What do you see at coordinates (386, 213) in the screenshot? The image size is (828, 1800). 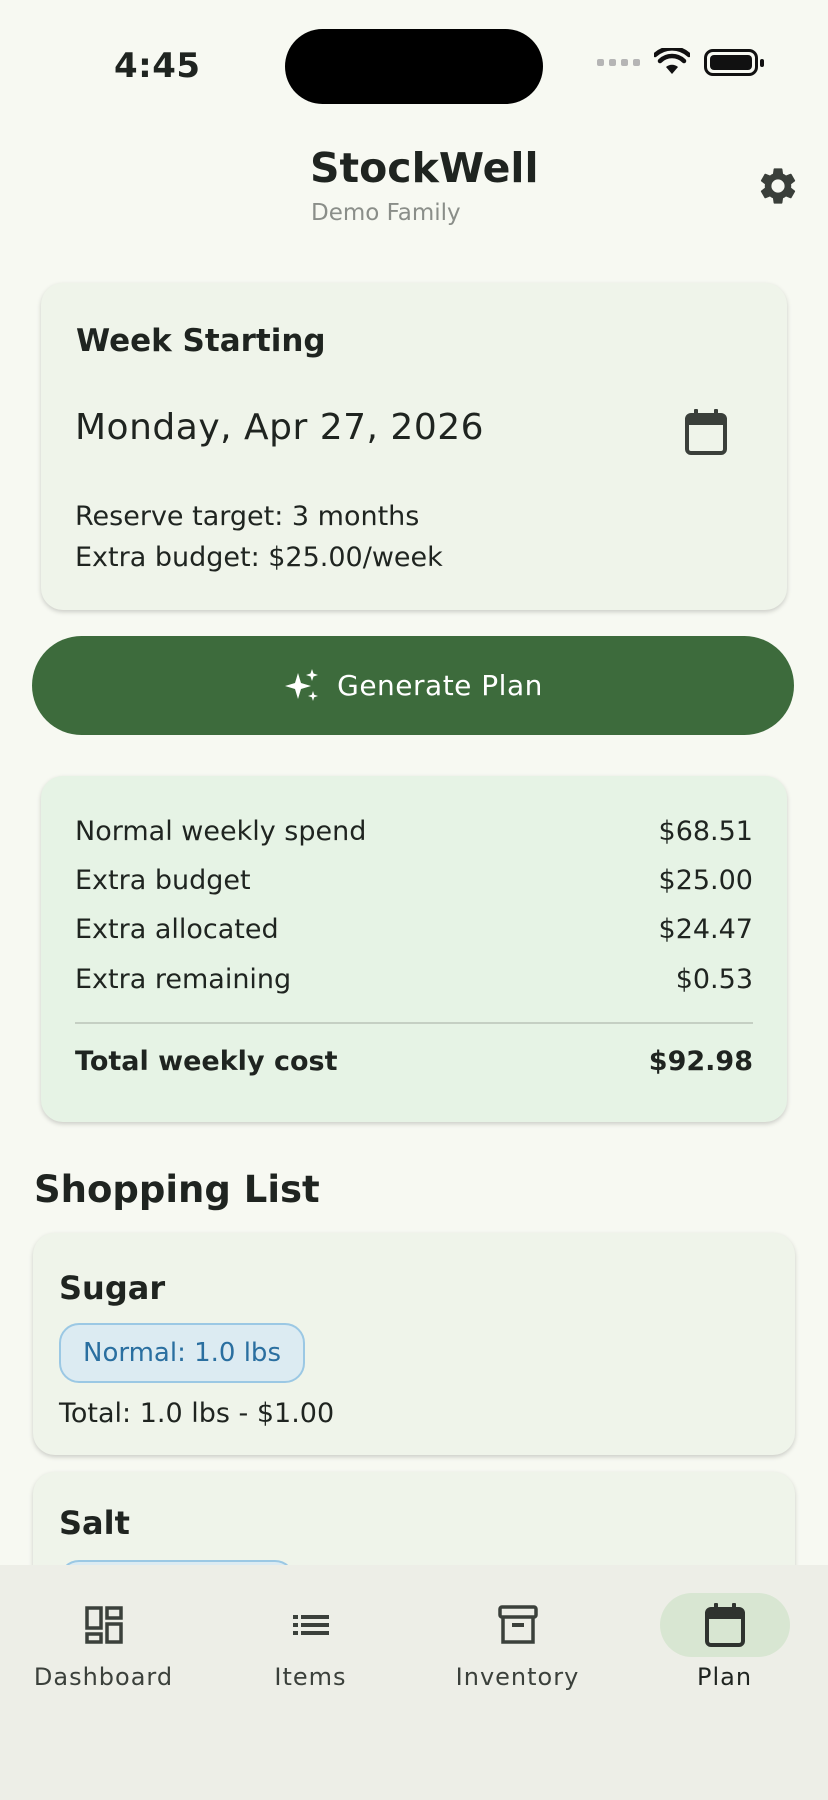 I see `app-subtitle: Demo Family` at bounding box center [386, 213].